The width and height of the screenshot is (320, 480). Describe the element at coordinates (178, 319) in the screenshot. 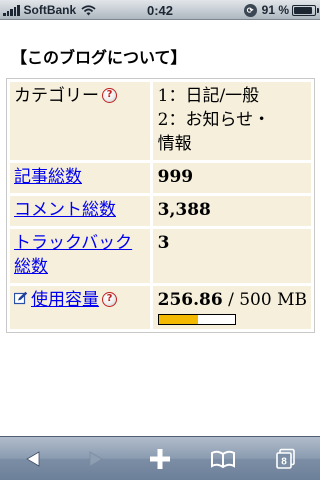

I see `storage-usage-bar-fill` at that location.